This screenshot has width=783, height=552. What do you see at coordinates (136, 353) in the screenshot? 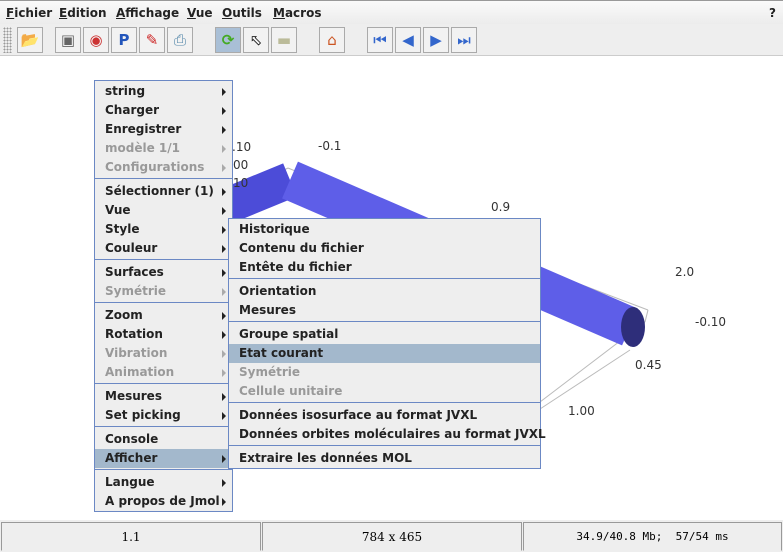
I see `menu-item-label: Vibration` at bounding box center [136, 353].